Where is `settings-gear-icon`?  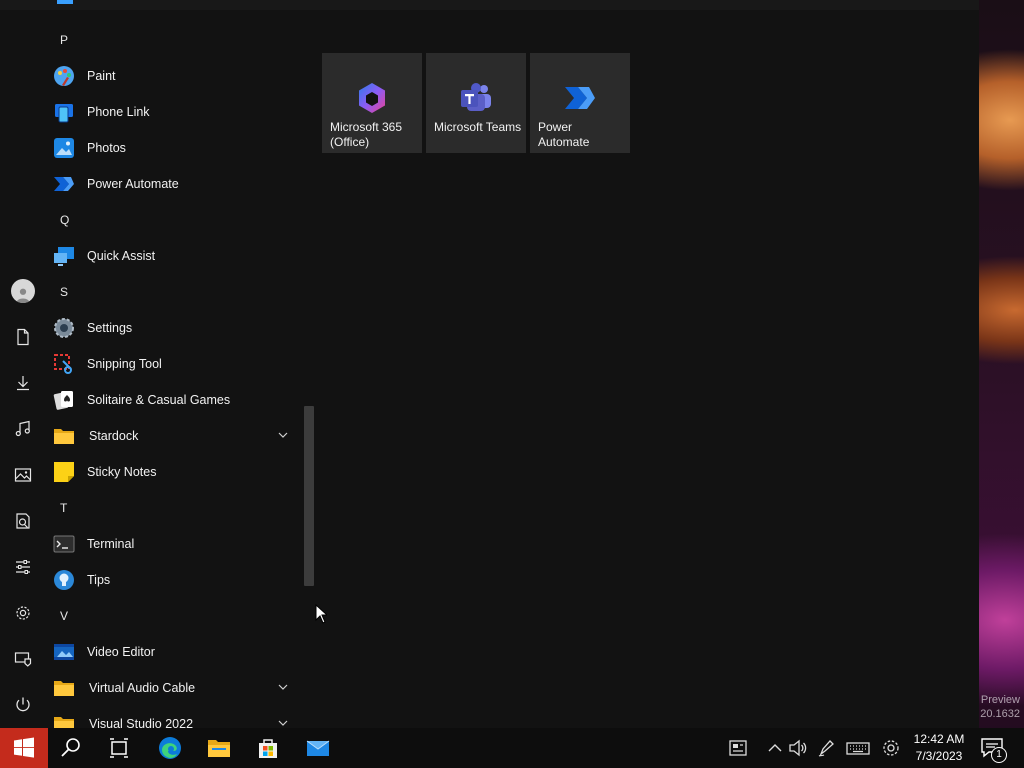 settings-gear-icon is located at coordinates (64, 328).